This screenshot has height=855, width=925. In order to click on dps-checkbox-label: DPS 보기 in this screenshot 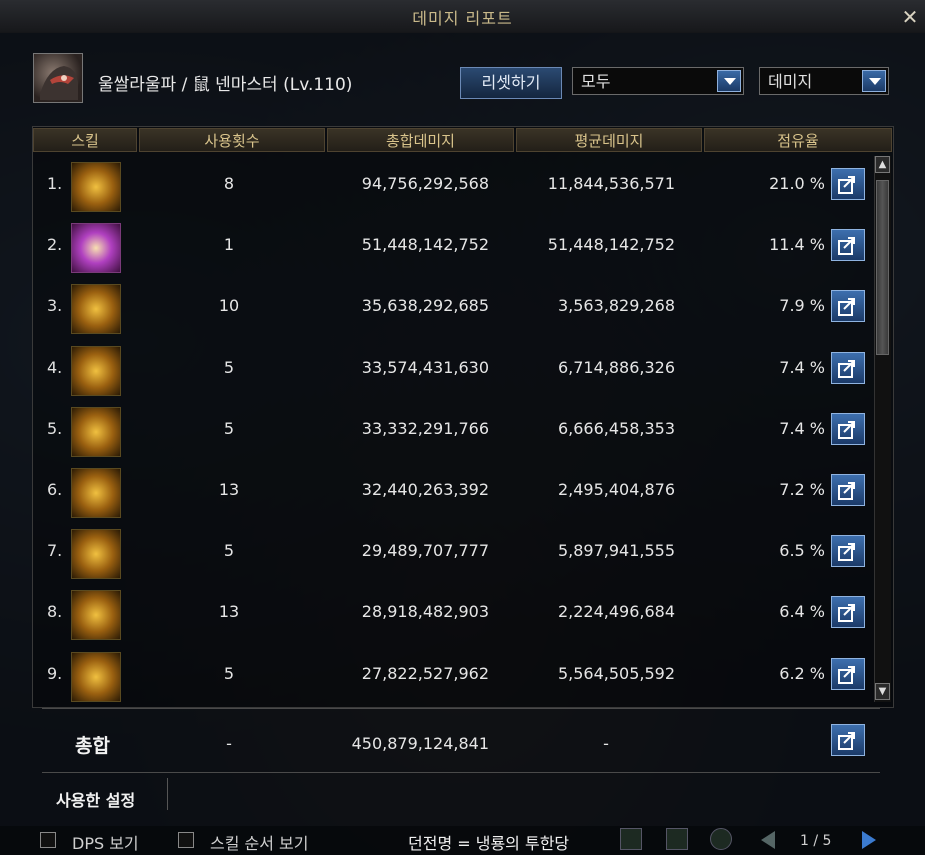, I will do `click(105, 842)`.